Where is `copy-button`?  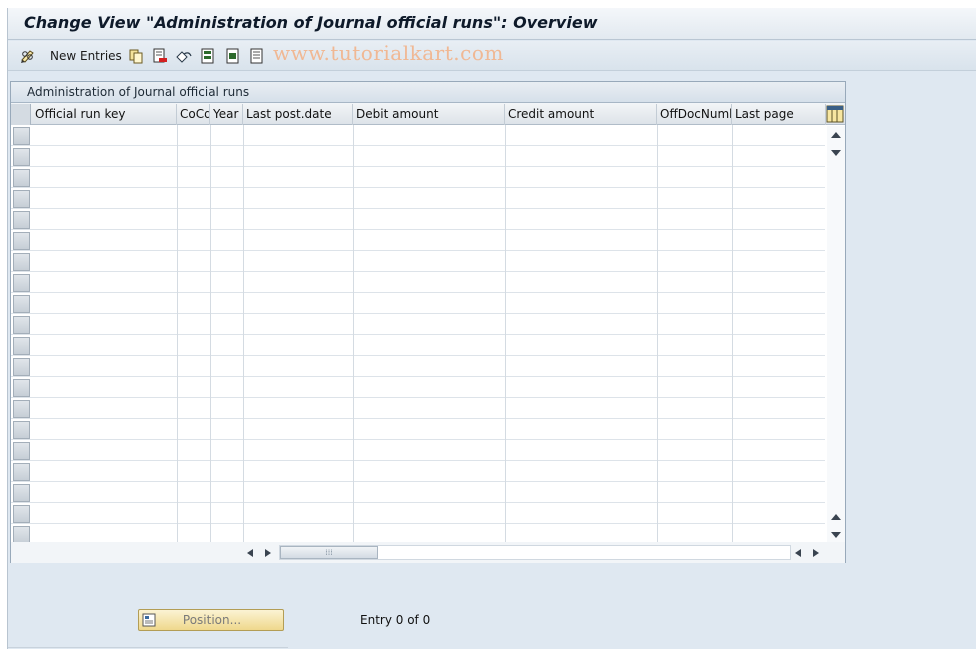
copy-button is located at coordinates (136, 56).